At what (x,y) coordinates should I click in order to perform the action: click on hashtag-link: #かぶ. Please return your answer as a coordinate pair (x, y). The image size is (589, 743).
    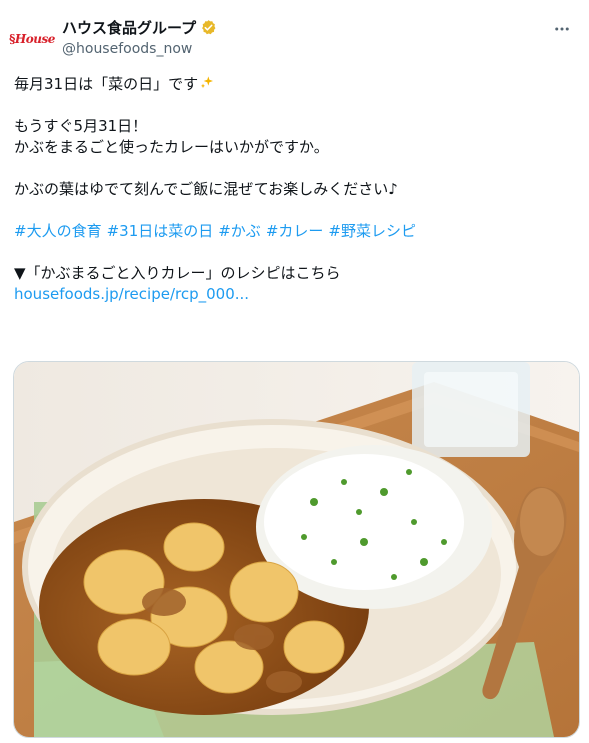
    Looking at the image, I should click on (239, 231).